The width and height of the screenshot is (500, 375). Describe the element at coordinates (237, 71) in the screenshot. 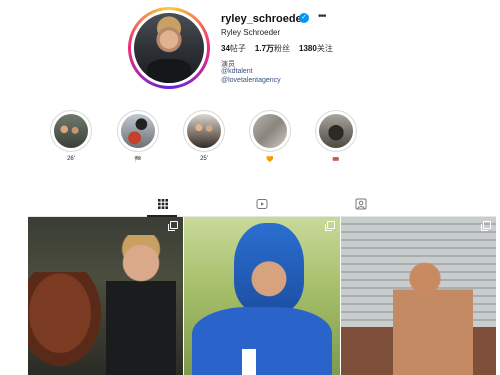

I see `bio-link-kdtalent: @kdtalent` at that location.